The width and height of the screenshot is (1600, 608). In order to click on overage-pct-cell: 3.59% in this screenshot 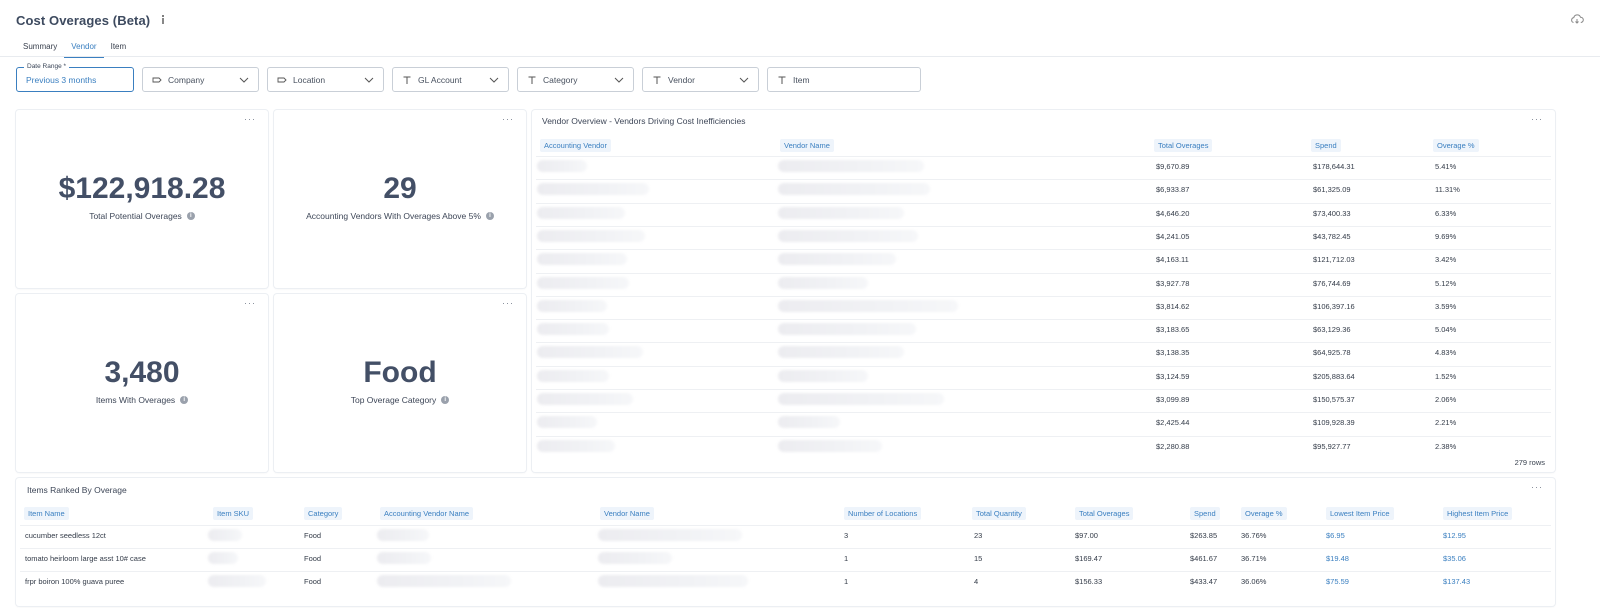, I will do `click(1446, 306)`.